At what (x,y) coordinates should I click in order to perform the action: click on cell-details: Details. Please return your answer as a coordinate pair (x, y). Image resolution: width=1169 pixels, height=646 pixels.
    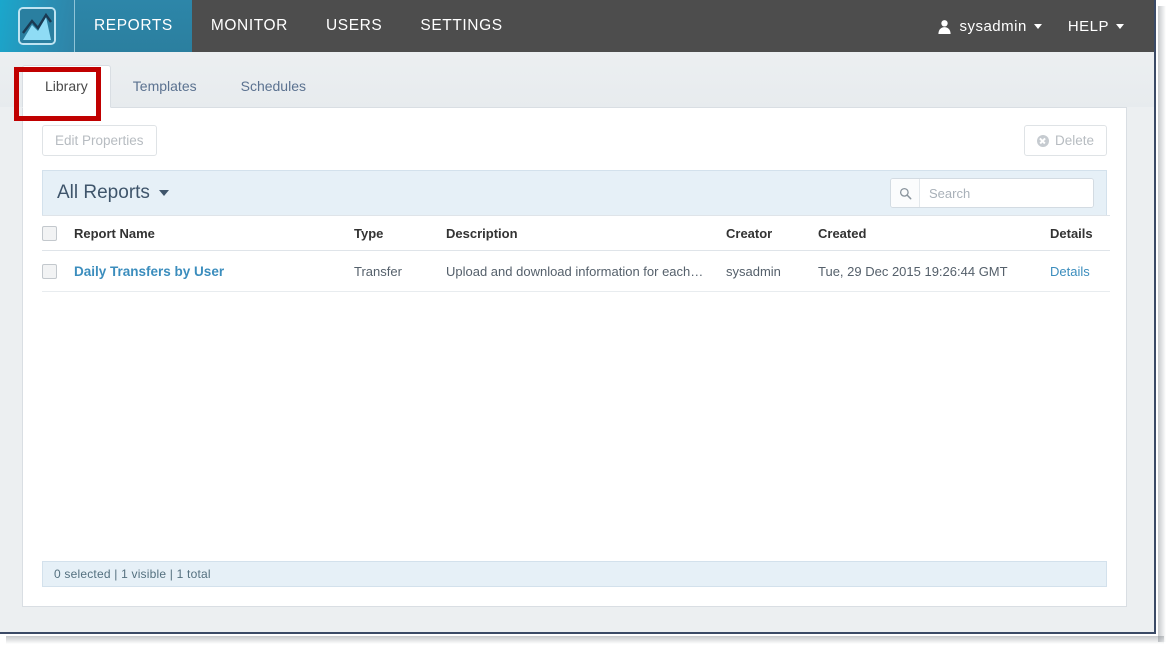
    Looking at the image, I should click on (1080, 271).